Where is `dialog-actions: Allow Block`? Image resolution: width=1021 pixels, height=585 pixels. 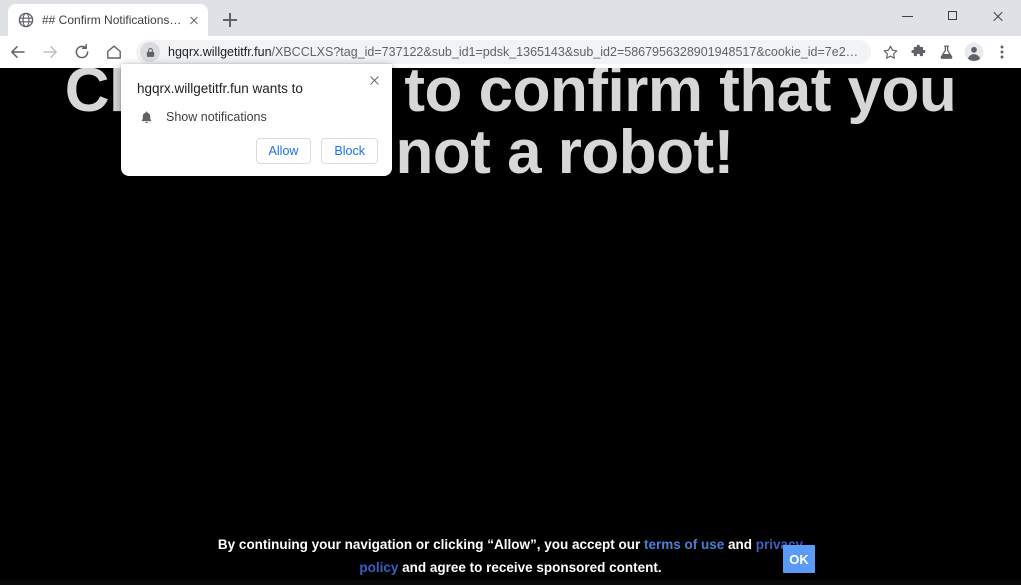
dialog-actions: Allow Block is located at coordinates (316, 151).